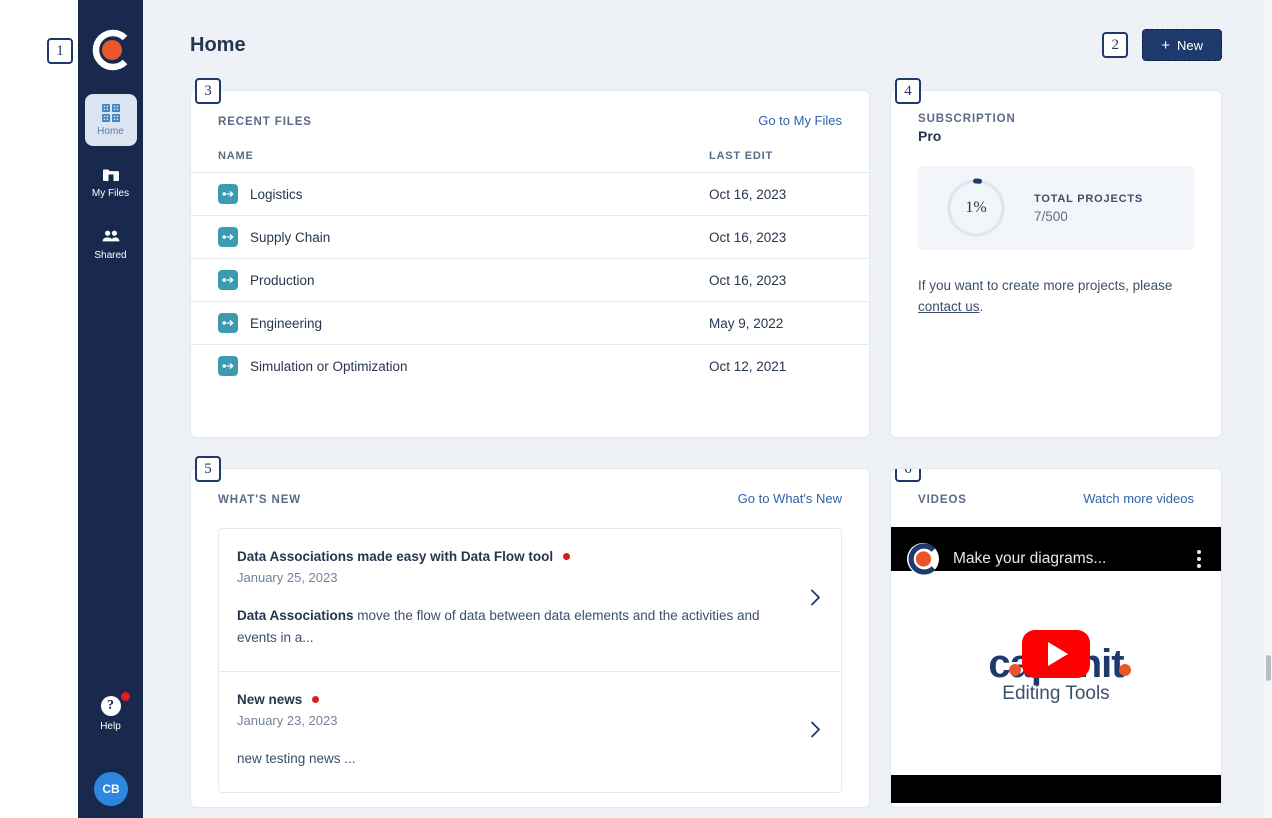 The image size is (1272, 818). Describe the element at coordinates (949, 306) in the screenshot. I see `contact-us-link: contact us` at that location.